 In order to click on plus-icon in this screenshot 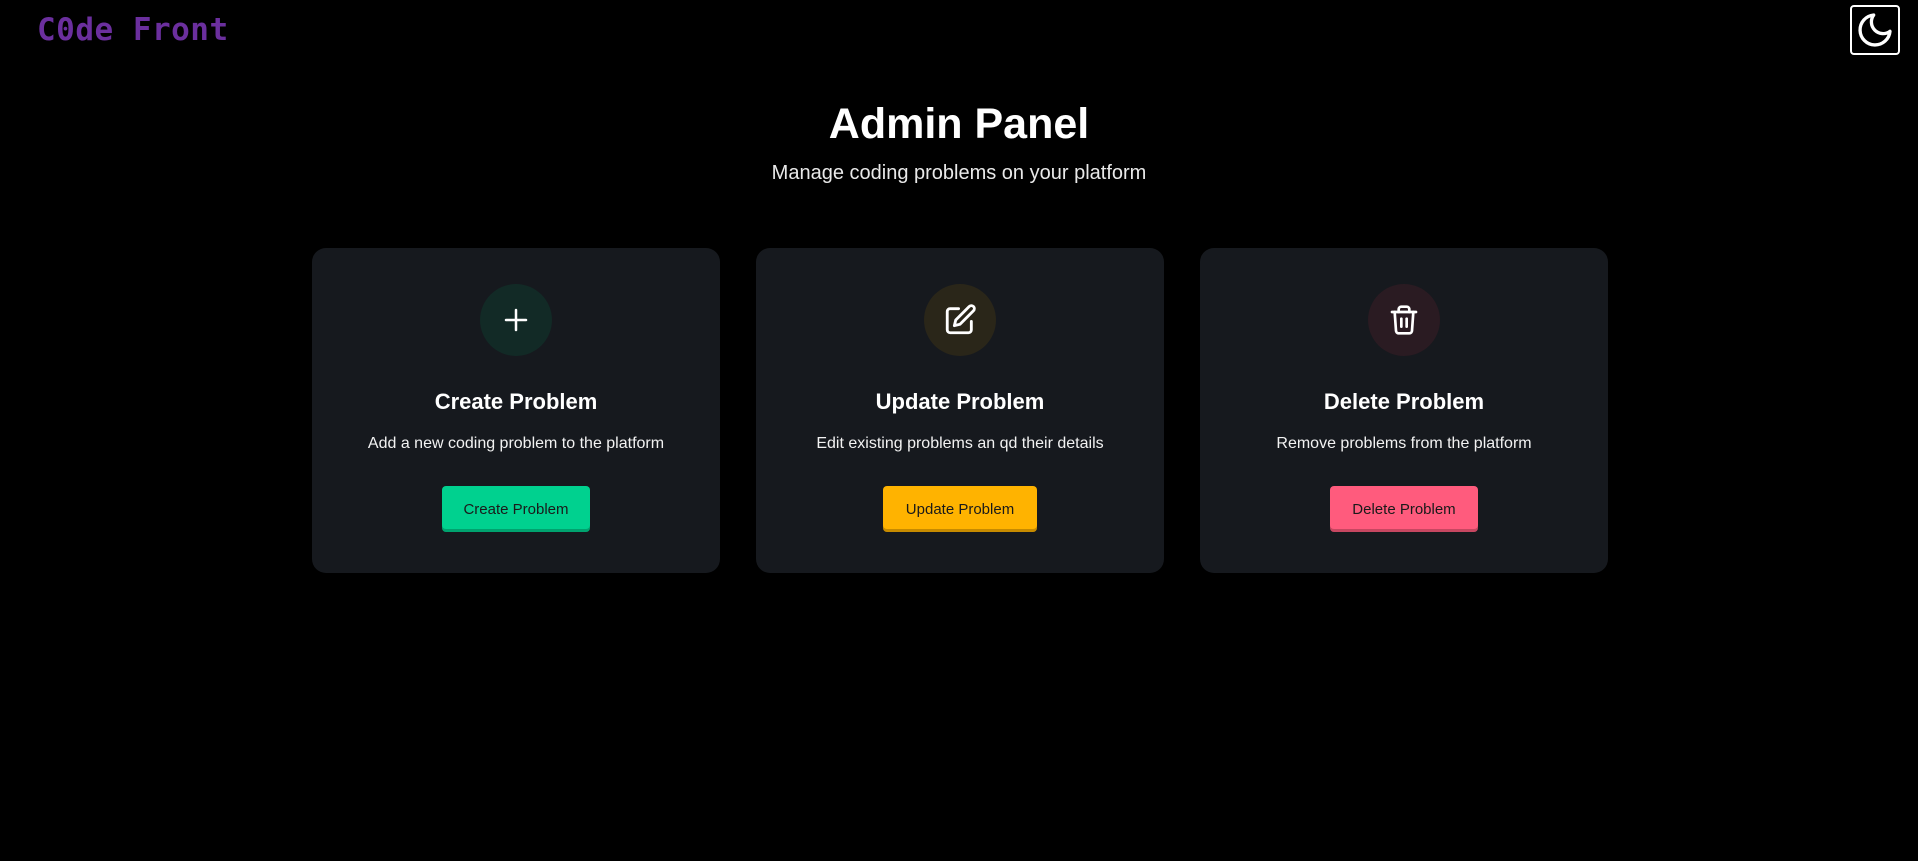, I will do `click(516, 320)`.